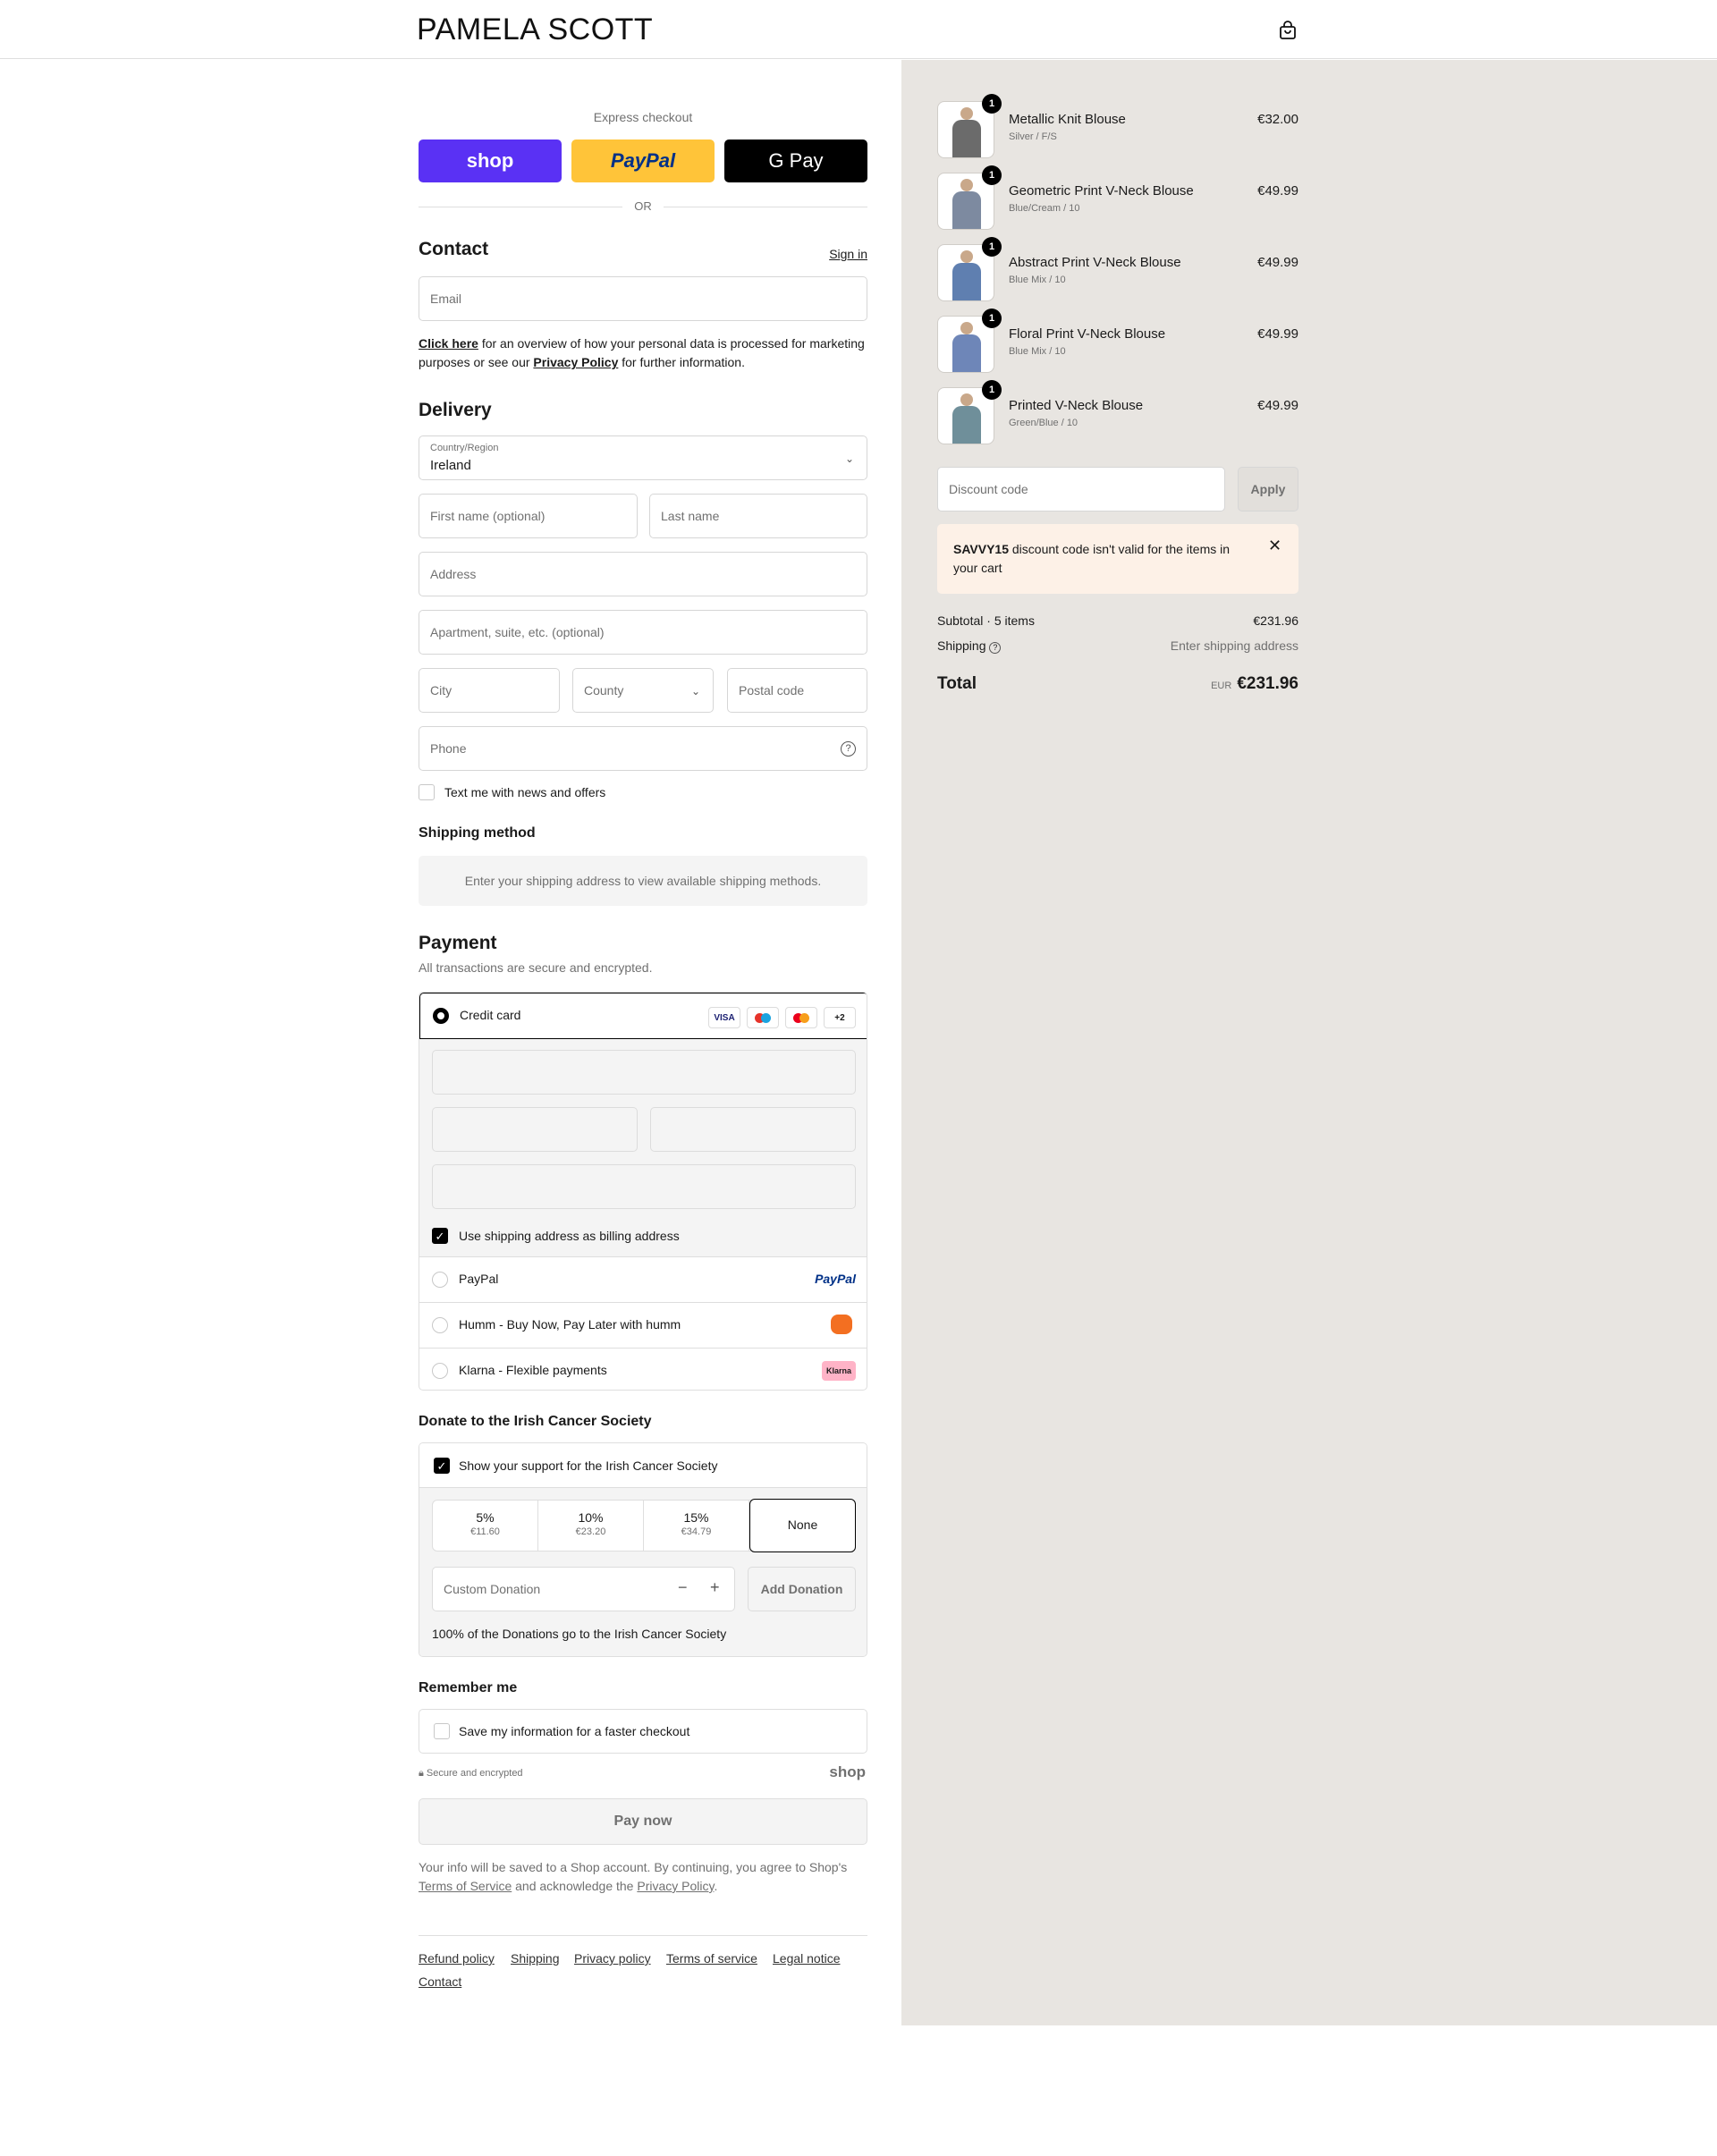 This screenshot has width=1717, height=2156. I want to click on product-variant: Blue/Cream / 10, so click(1044, 209).